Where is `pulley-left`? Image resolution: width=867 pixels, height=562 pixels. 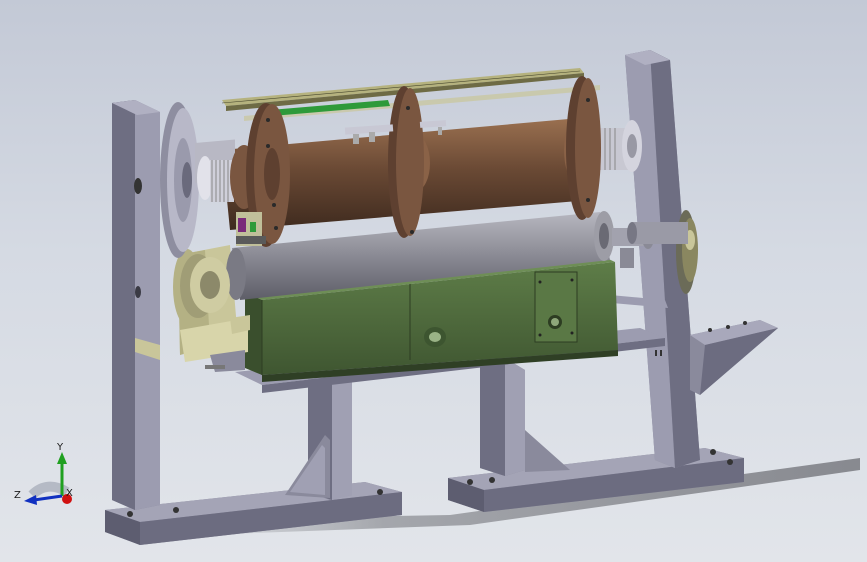
pulley-left is located at coordinates (179, 180).